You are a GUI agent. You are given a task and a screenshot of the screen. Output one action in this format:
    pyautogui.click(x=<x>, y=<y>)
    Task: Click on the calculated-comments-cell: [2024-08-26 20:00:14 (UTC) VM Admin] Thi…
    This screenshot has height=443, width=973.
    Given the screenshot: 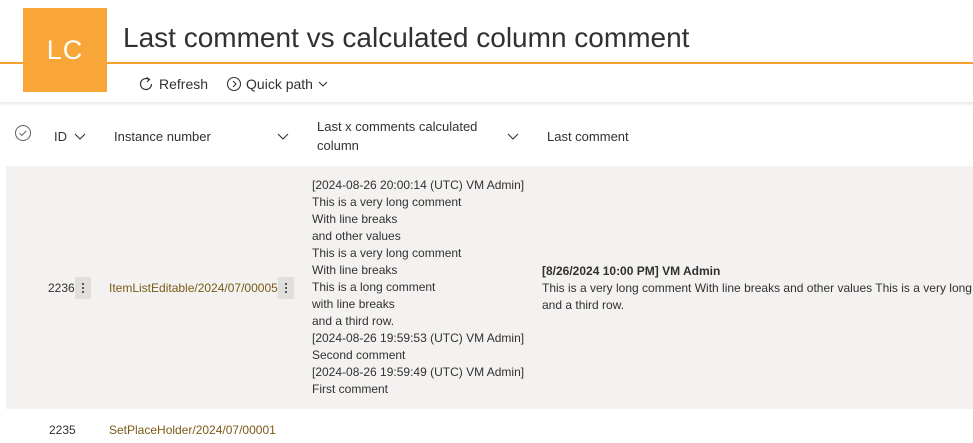 What is the action you would take?
    pyautogui.click(x=418, y=287)
    